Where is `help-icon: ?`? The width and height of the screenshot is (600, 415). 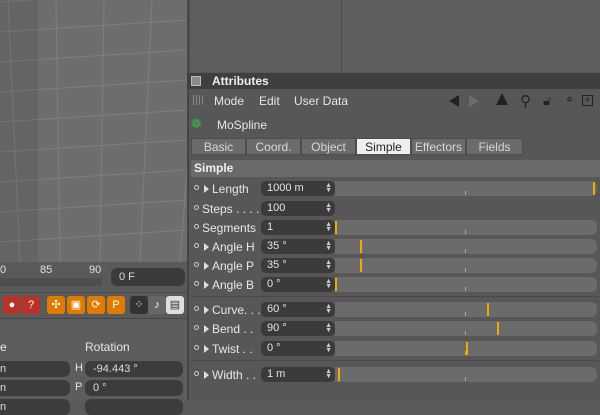
help-icon: ? is located at coordinates (31, 305).